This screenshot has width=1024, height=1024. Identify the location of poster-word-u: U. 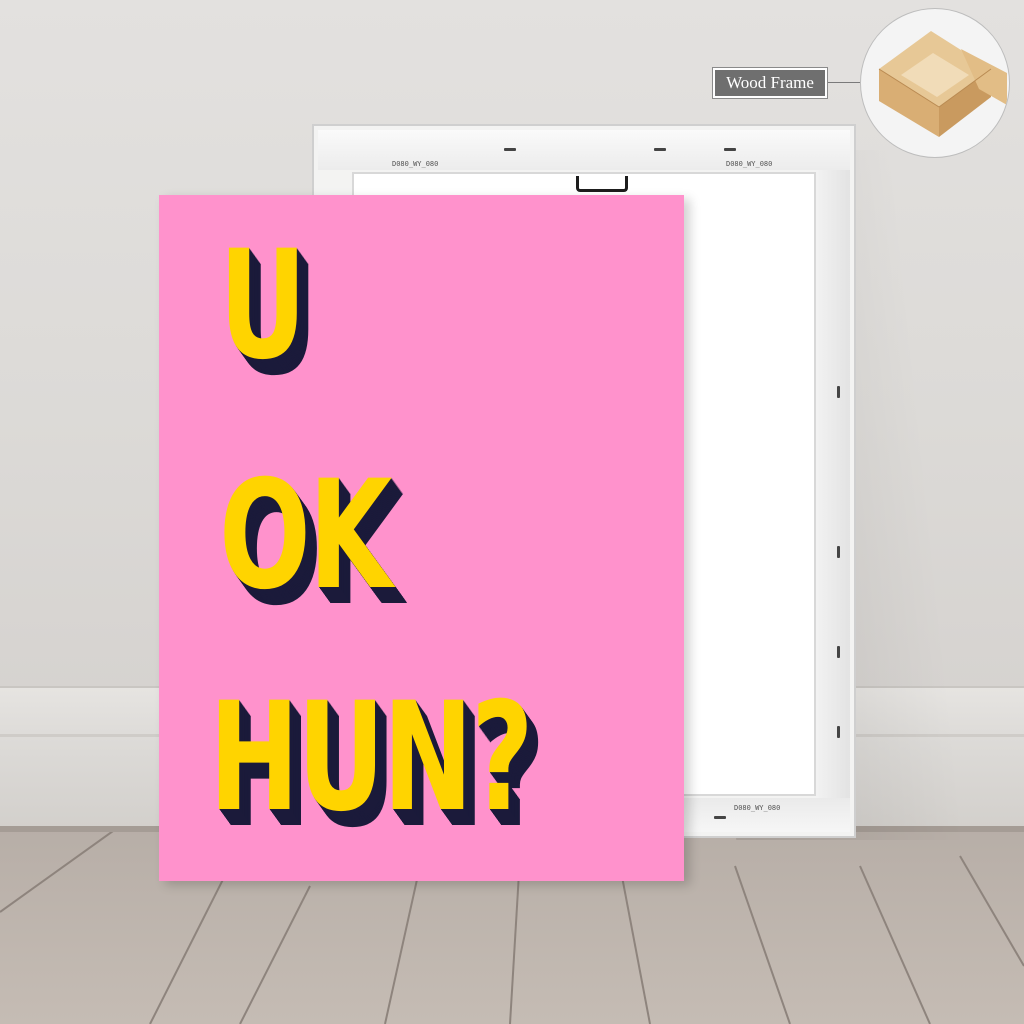
(263, 306).